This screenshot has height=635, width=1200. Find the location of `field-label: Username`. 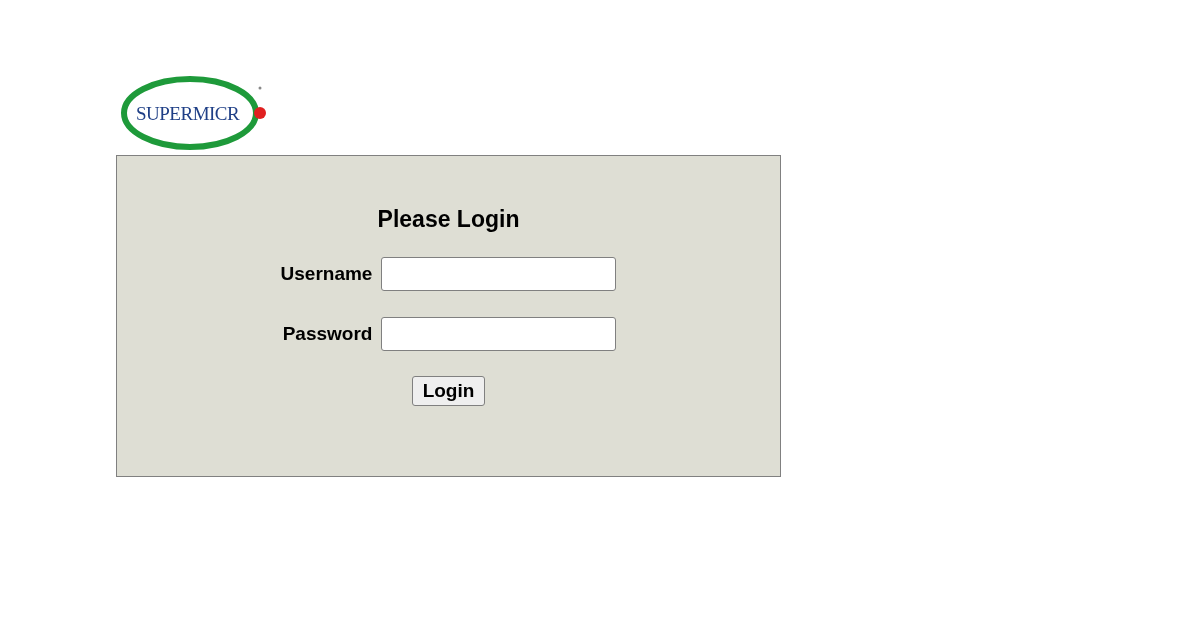

field-label: Username is located at coordinates (326, 274).